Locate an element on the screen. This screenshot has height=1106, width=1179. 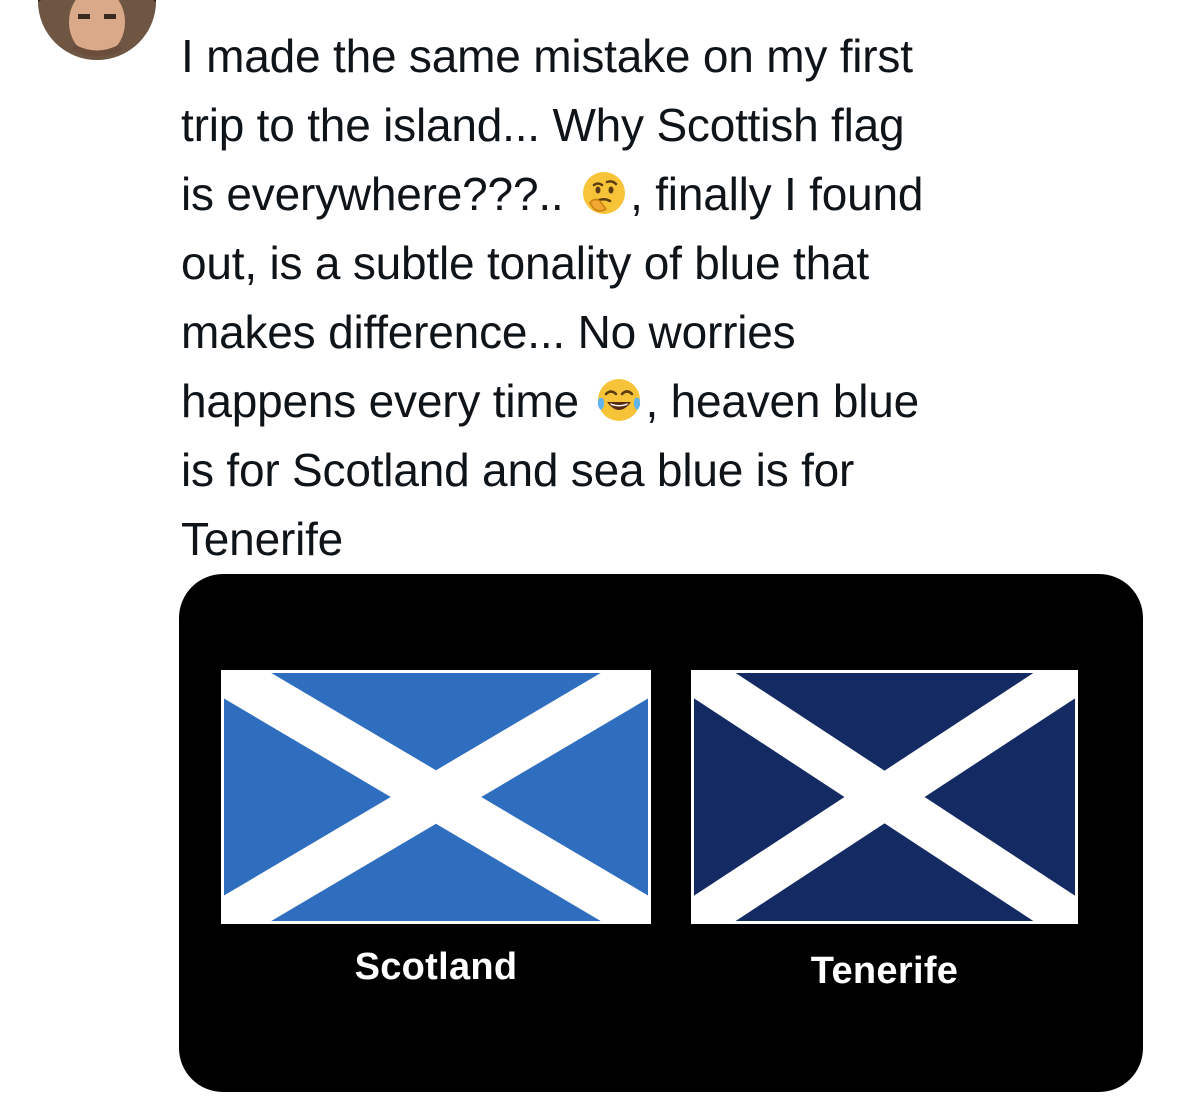
tweet-line-text: trip to the island... Why Scottish flag is located at coordinates (543, 125).